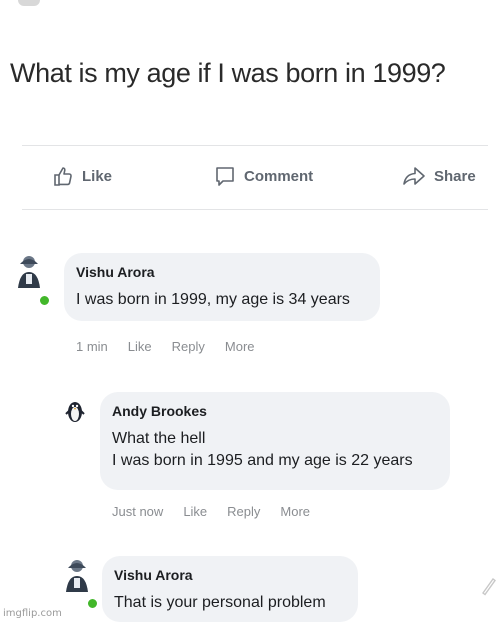  What do you see at coordinates (455, 176) in the screenshot?
I see `share-label: Share` at bounding box center [455, 176].